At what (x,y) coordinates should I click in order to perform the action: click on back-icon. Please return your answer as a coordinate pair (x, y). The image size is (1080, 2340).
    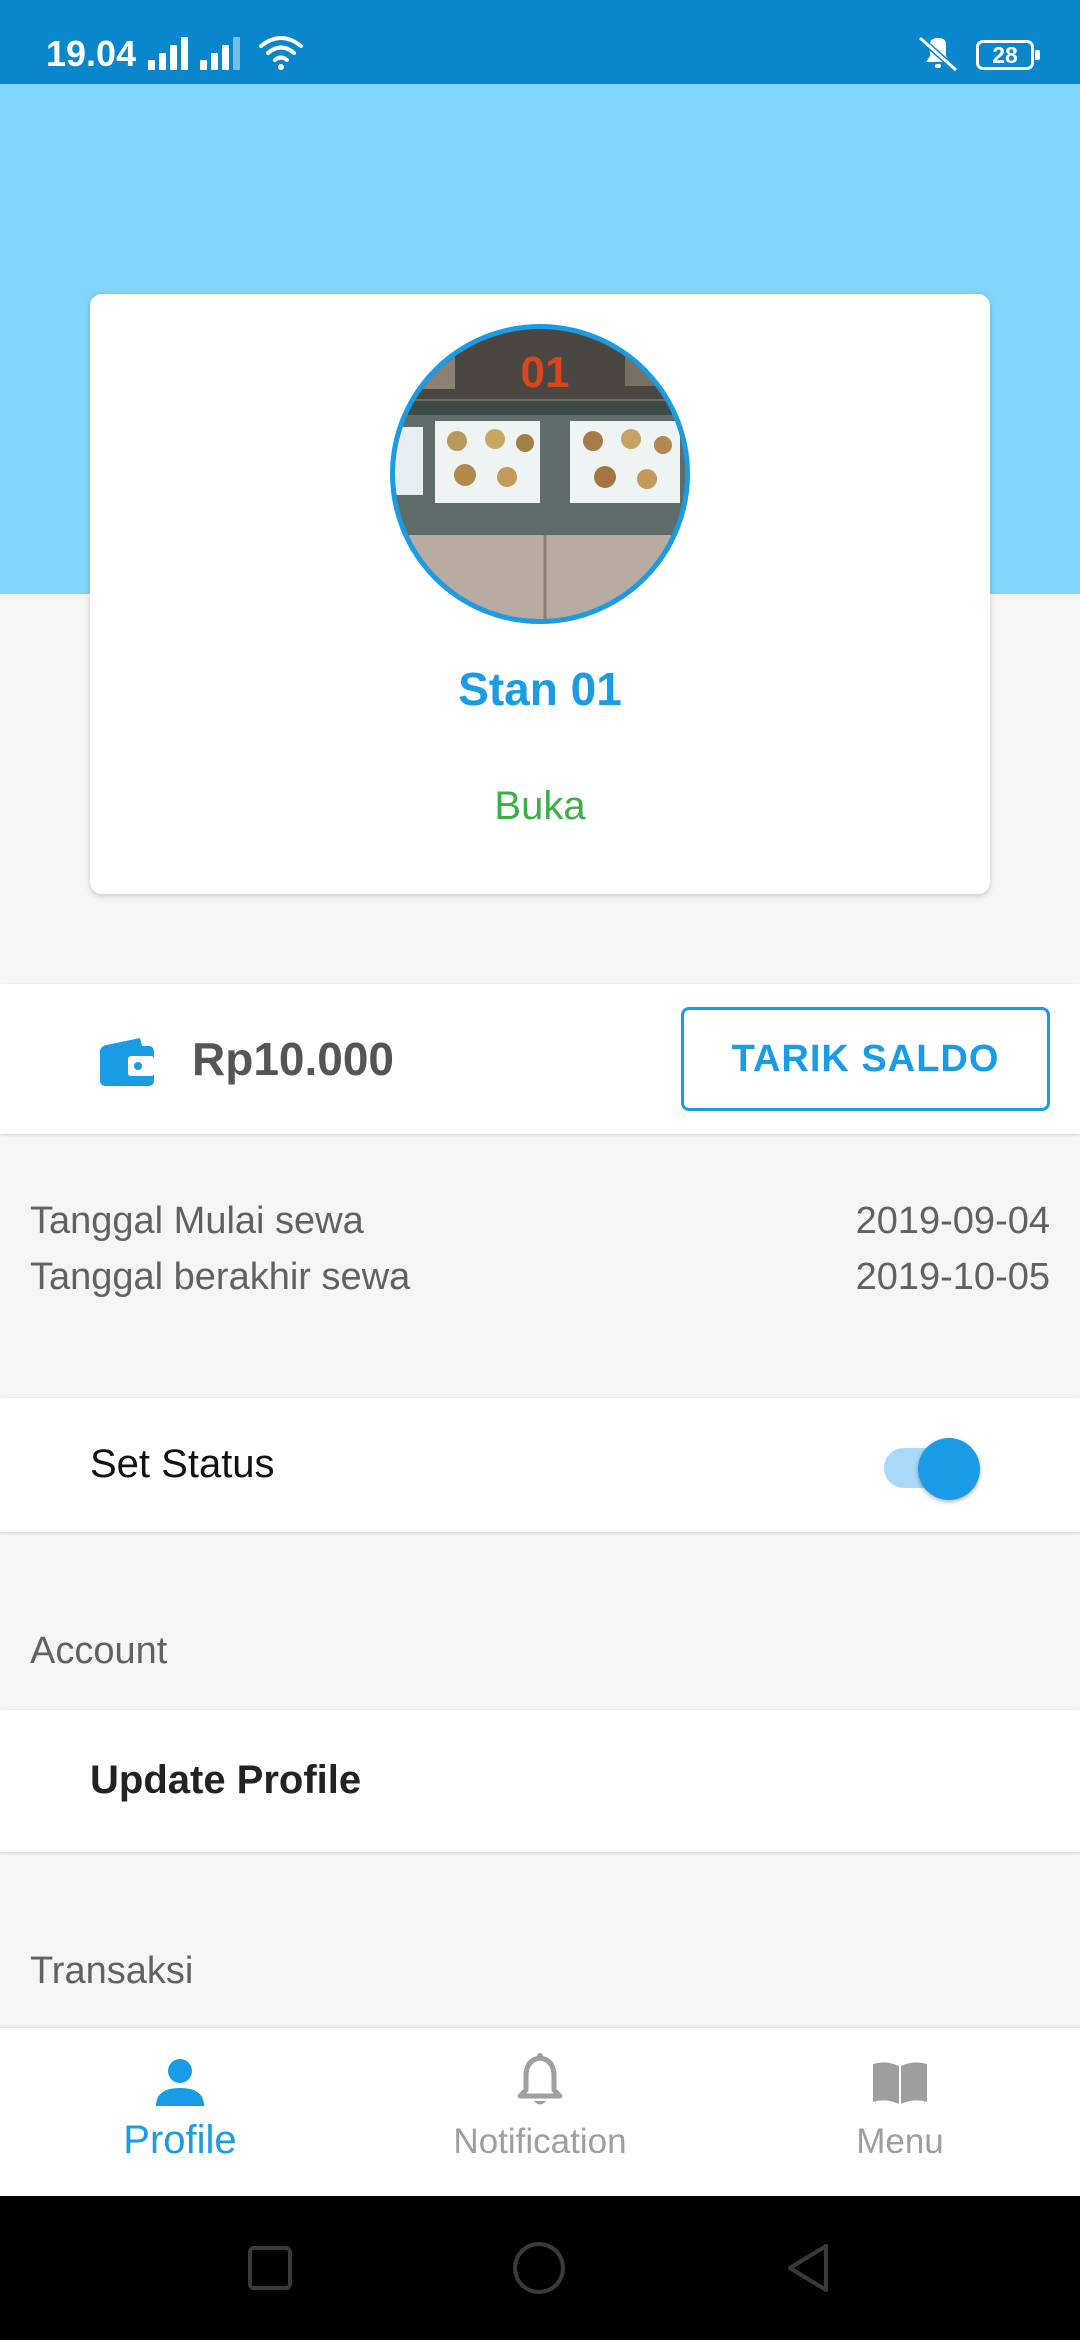
    Looking at the image, I should click on (808, 2268).